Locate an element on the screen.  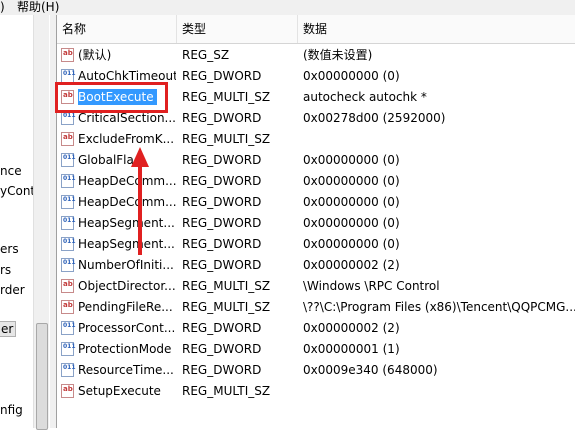
arrow-head is located at coordinates (140, 157).